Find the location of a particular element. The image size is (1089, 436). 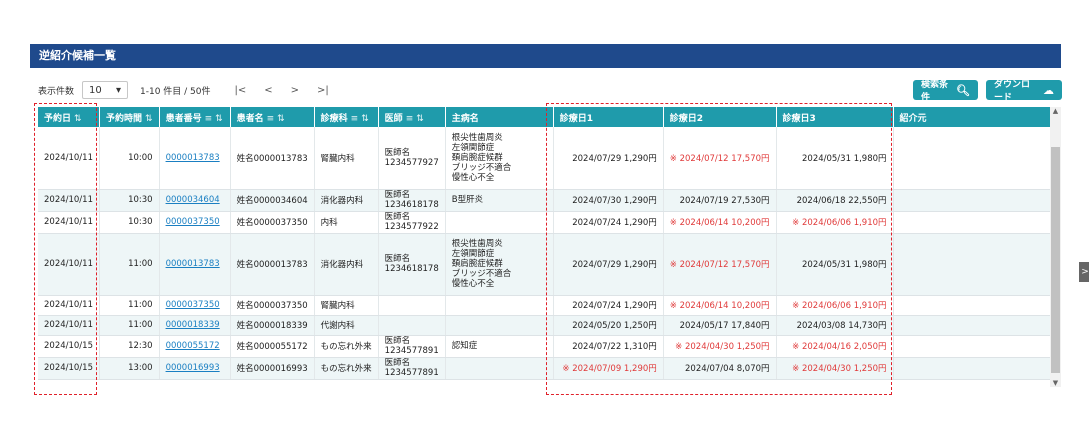

cell-visit-2: ※ 2024/04/30 1,250円 is located at coordinates (720, 346).